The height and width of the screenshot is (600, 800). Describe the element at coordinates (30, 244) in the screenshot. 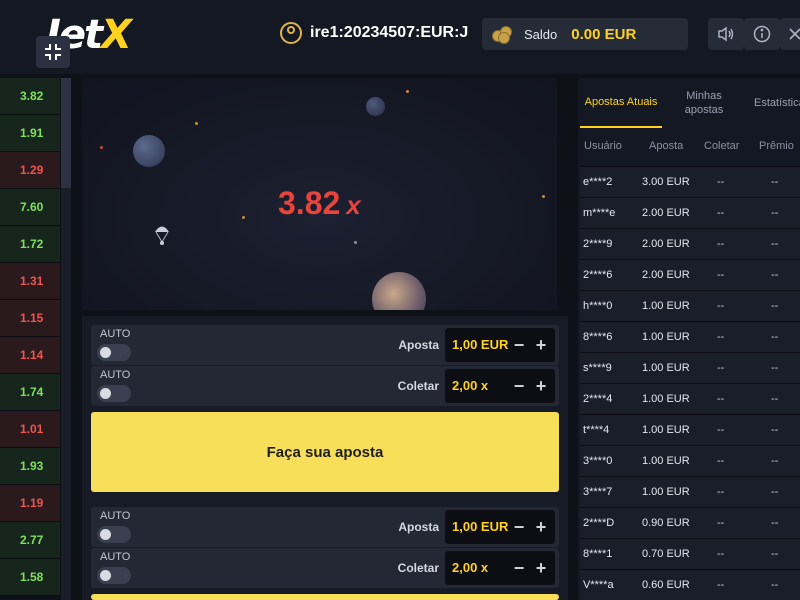

I see `history-item: 1.72` at that location.